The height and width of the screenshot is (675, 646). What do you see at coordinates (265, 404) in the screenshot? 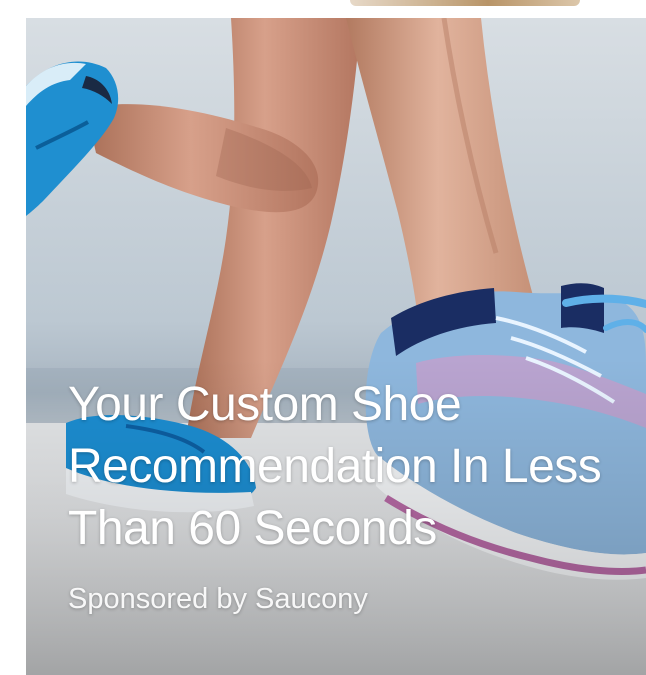
I see `headline-line: Your Custom Shoe` at bounding box center [265, 404].